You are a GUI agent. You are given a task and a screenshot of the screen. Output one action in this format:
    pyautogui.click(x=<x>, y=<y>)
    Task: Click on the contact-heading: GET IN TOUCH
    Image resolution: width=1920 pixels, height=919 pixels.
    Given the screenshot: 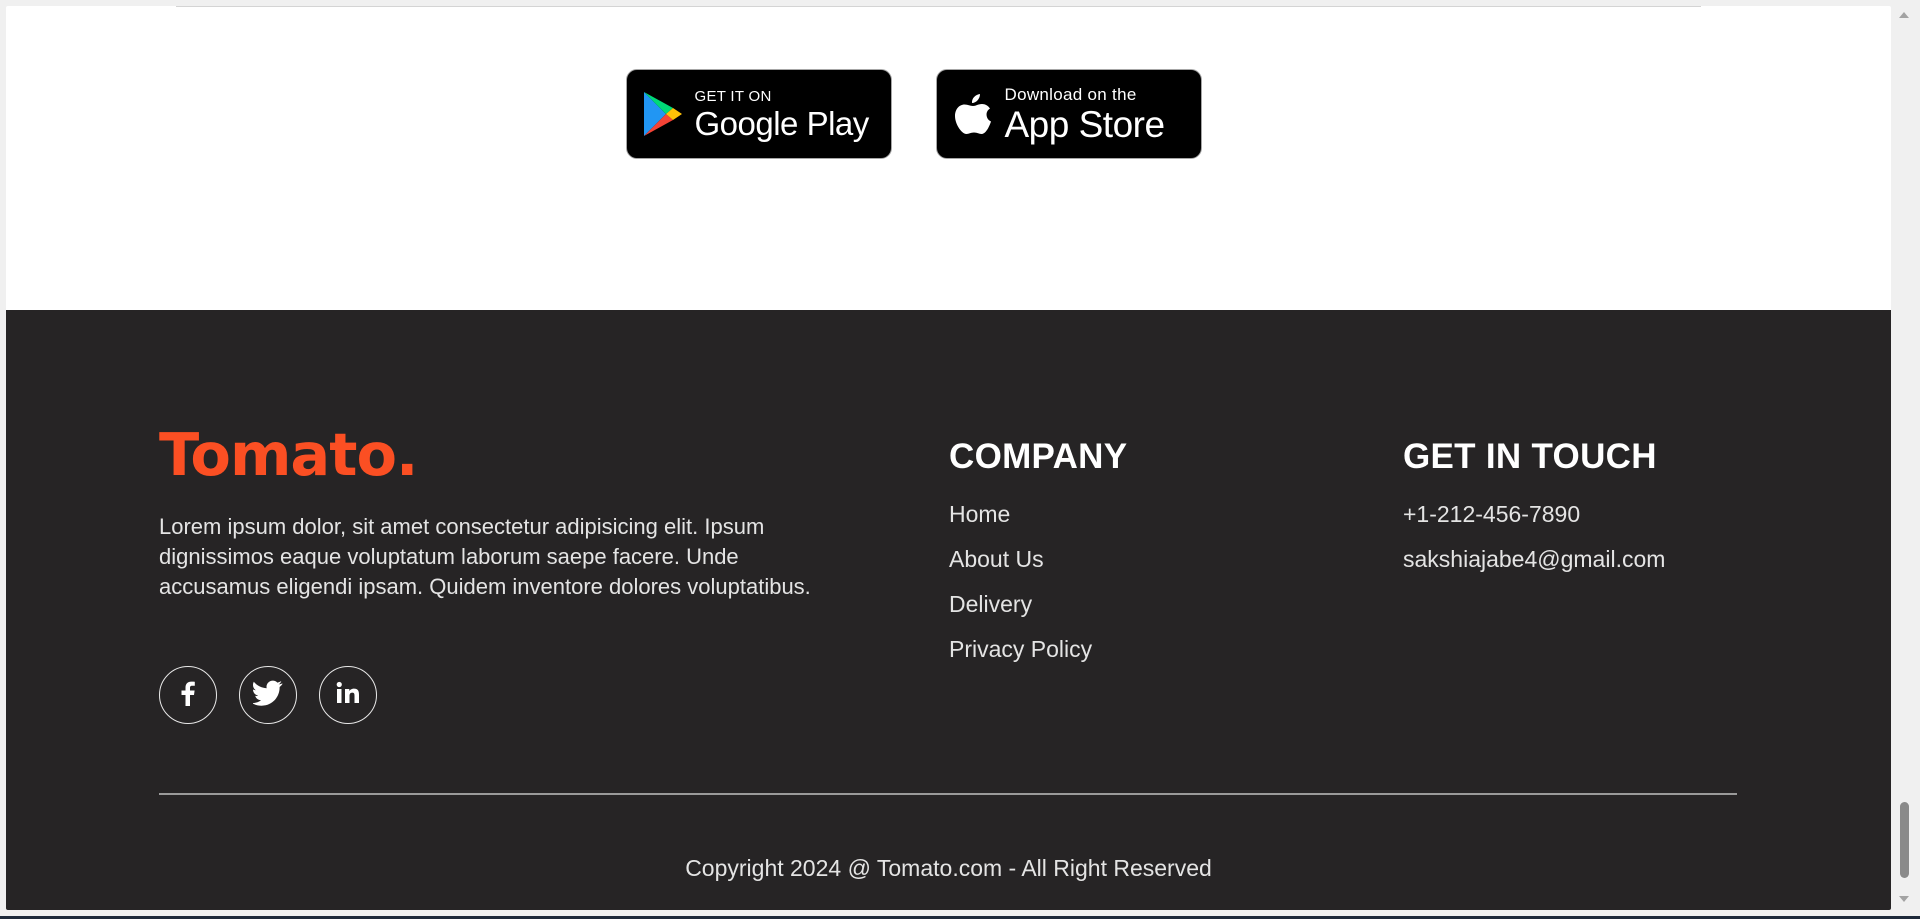 What is the action you would take?
    pyautogui.click(x=1530, y=456)
    